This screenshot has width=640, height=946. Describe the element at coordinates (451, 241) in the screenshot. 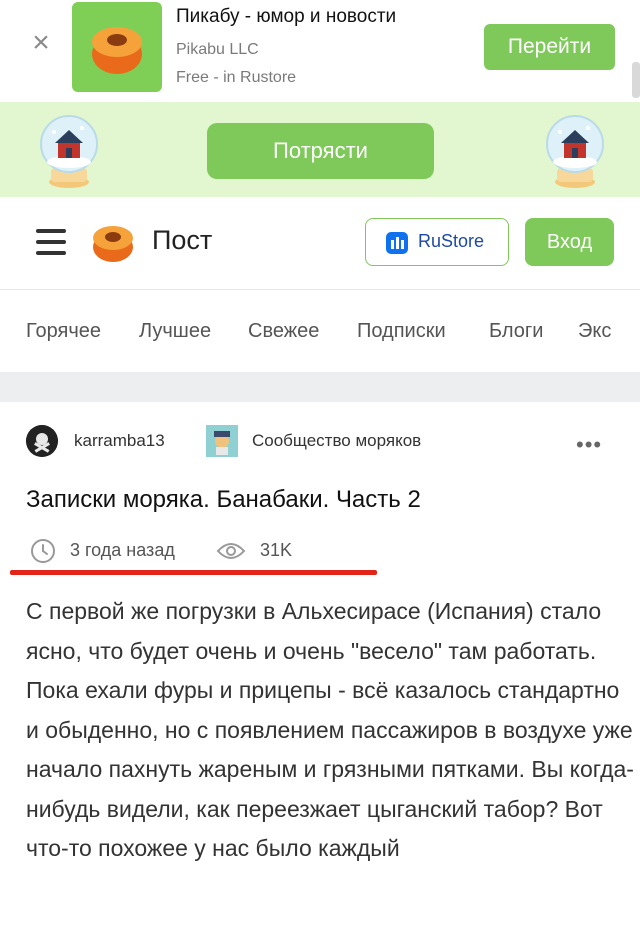

I see `rustore-label: RuStore` at that location.